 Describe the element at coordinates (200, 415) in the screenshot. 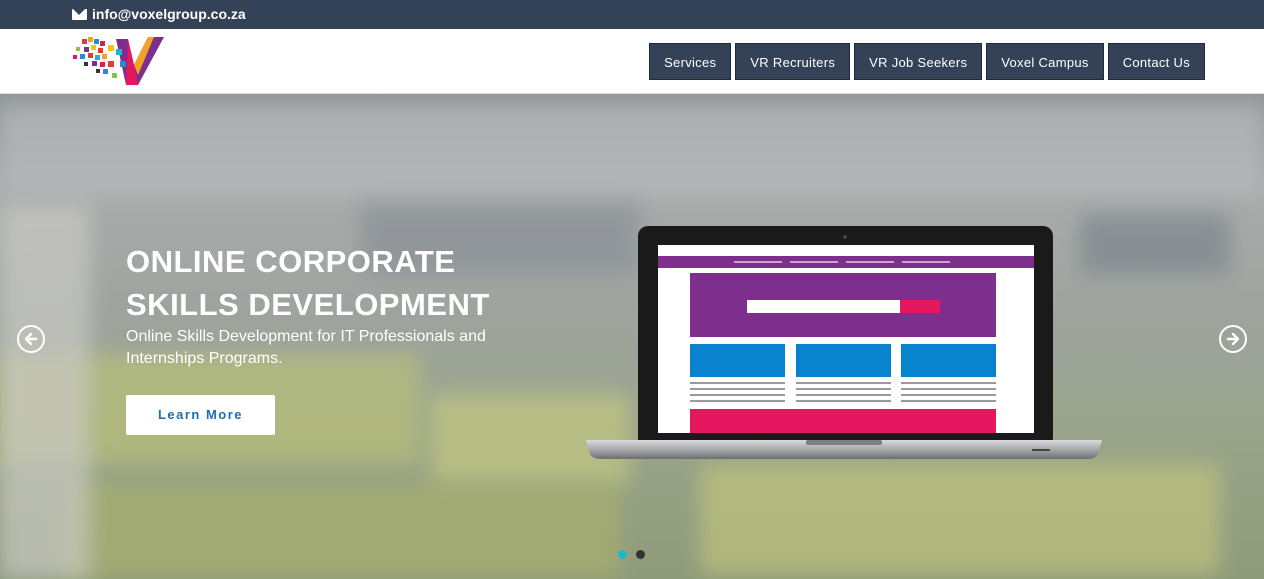

I see `learn-more-button: Learn More` at that location.